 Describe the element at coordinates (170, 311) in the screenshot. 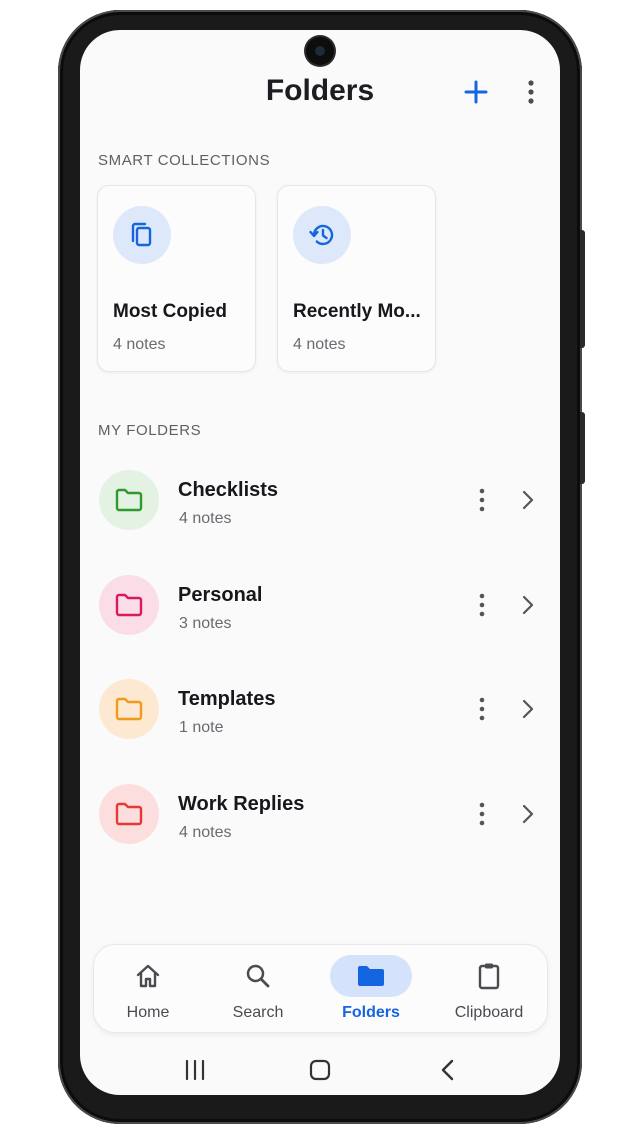

I see `collection-title: Most Copied` at that location.